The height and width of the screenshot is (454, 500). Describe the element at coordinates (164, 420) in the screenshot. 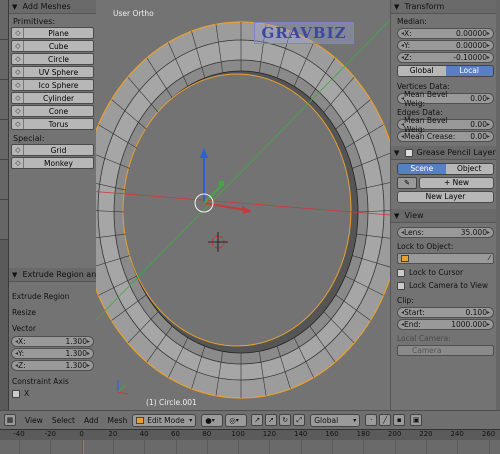

I see `mode-dropdown: Edit Mode ▾` at that location.